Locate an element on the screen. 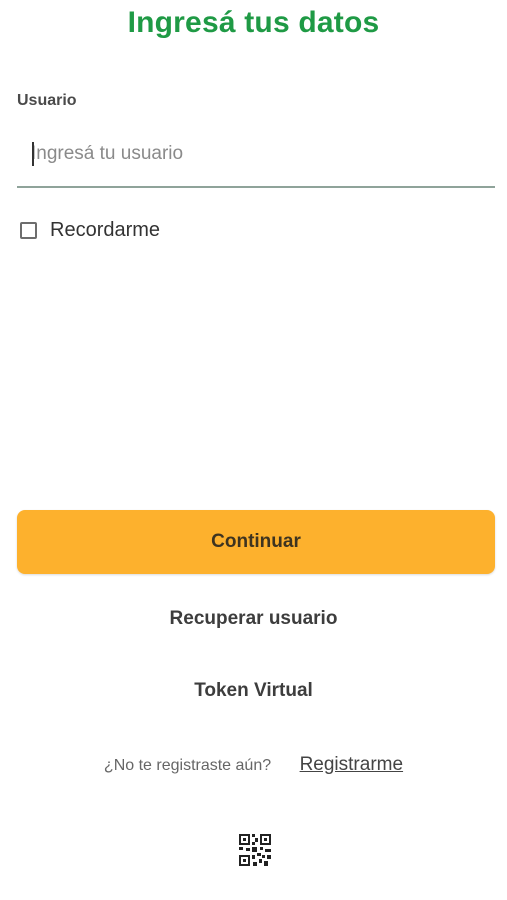 The image size is (507, 900). register-row: ¿No te registraste aún? Registrarme is located at coordinates (253, 765).